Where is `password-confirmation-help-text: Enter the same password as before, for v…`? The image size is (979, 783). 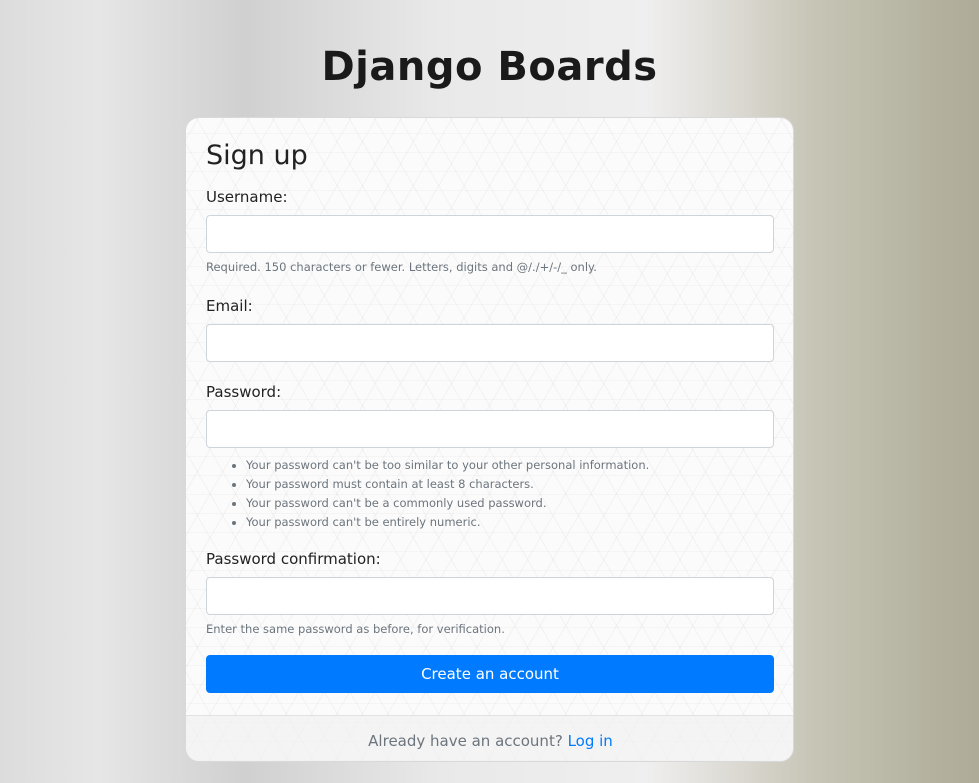 password-confirmation-help-text: Enter the same password as before, for v… is located at coordinates (355, 629).